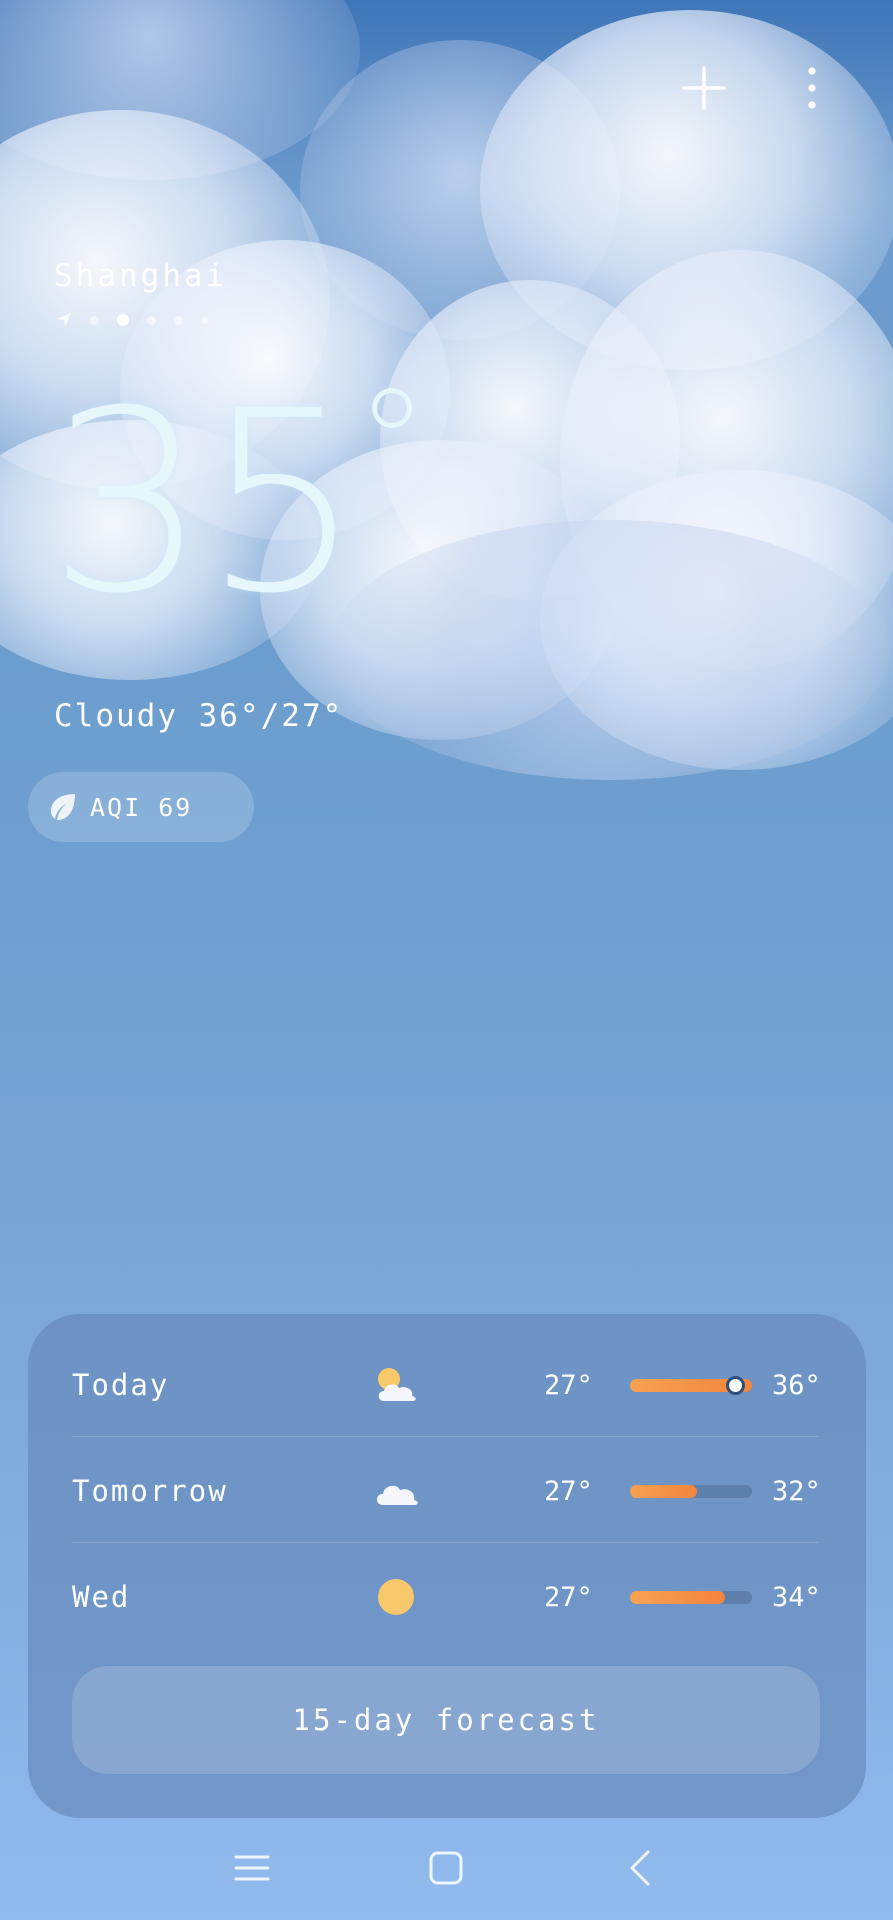 This screenshot has width=893, height=1920. I want to click on sun-icon, so click(396, 1597).